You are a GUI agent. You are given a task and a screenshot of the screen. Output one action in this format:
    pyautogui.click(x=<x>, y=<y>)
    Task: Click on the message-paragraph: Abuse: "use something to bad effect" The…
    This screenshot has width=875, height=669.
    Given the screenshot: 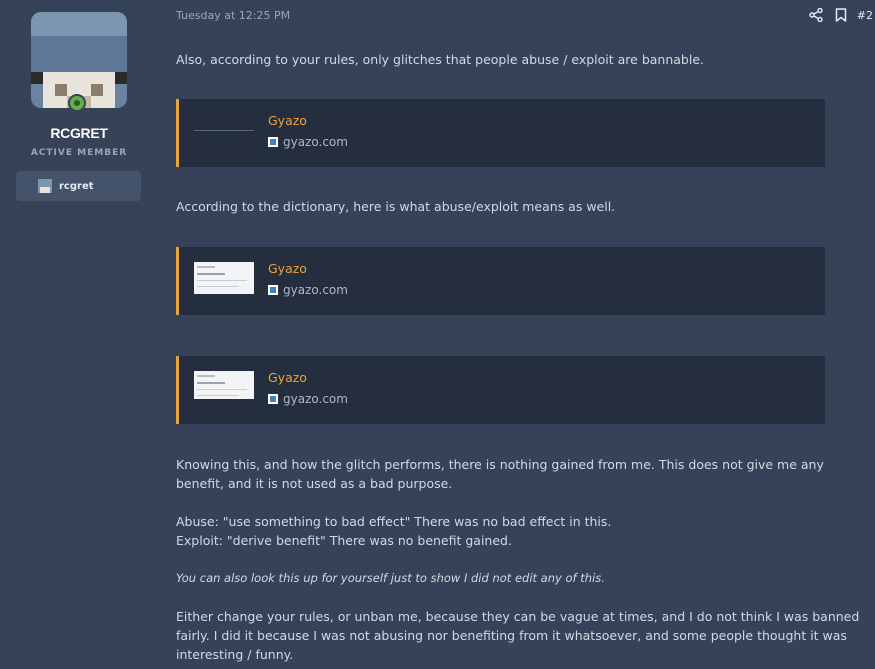 What is the action you would take?
    pyautogui.click(x=521, y=531)
    